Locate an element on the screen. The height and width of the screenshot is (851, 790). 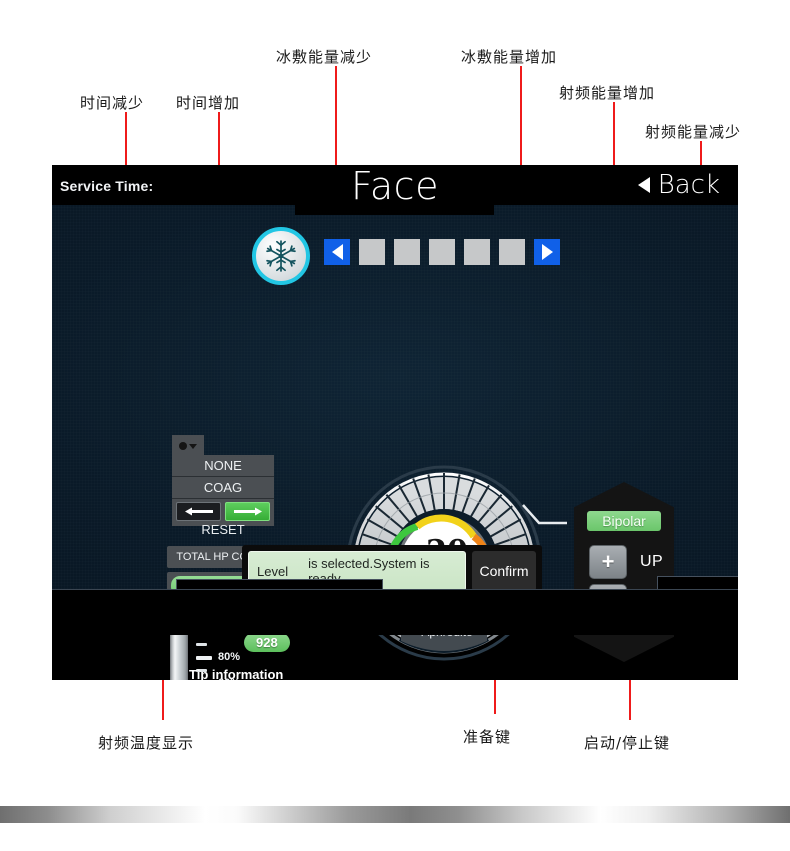
annotation-rf-temperature-display: 射频温度显示 is located at coordinates (146, 743).